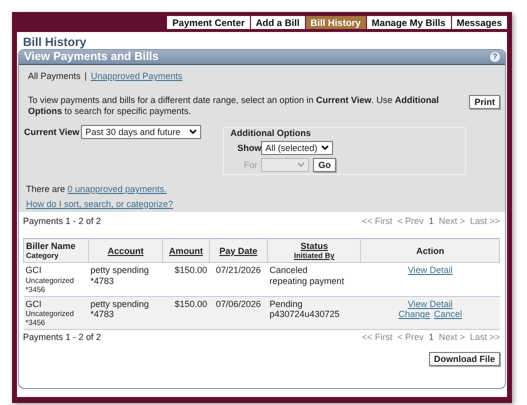  I want to click on additional-options-title: Additional Options, so click(270, 133).